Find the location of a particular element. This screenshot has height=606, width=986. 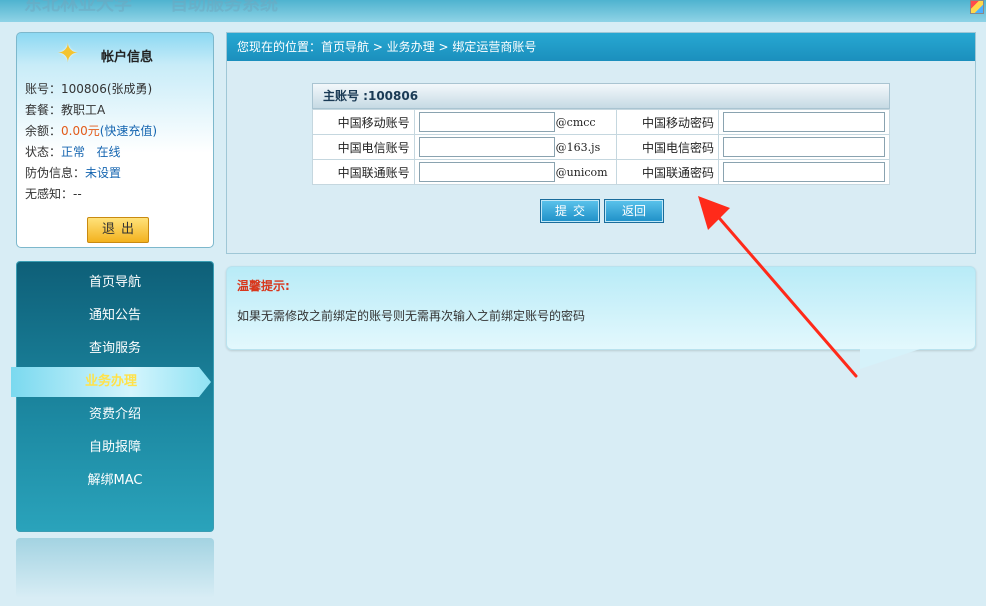

sidebar-nav: 首页导航 通知公告 查询服务 业务办理 资费介绍 自助报障 解绑MAC is located at coordinates (112, 396).